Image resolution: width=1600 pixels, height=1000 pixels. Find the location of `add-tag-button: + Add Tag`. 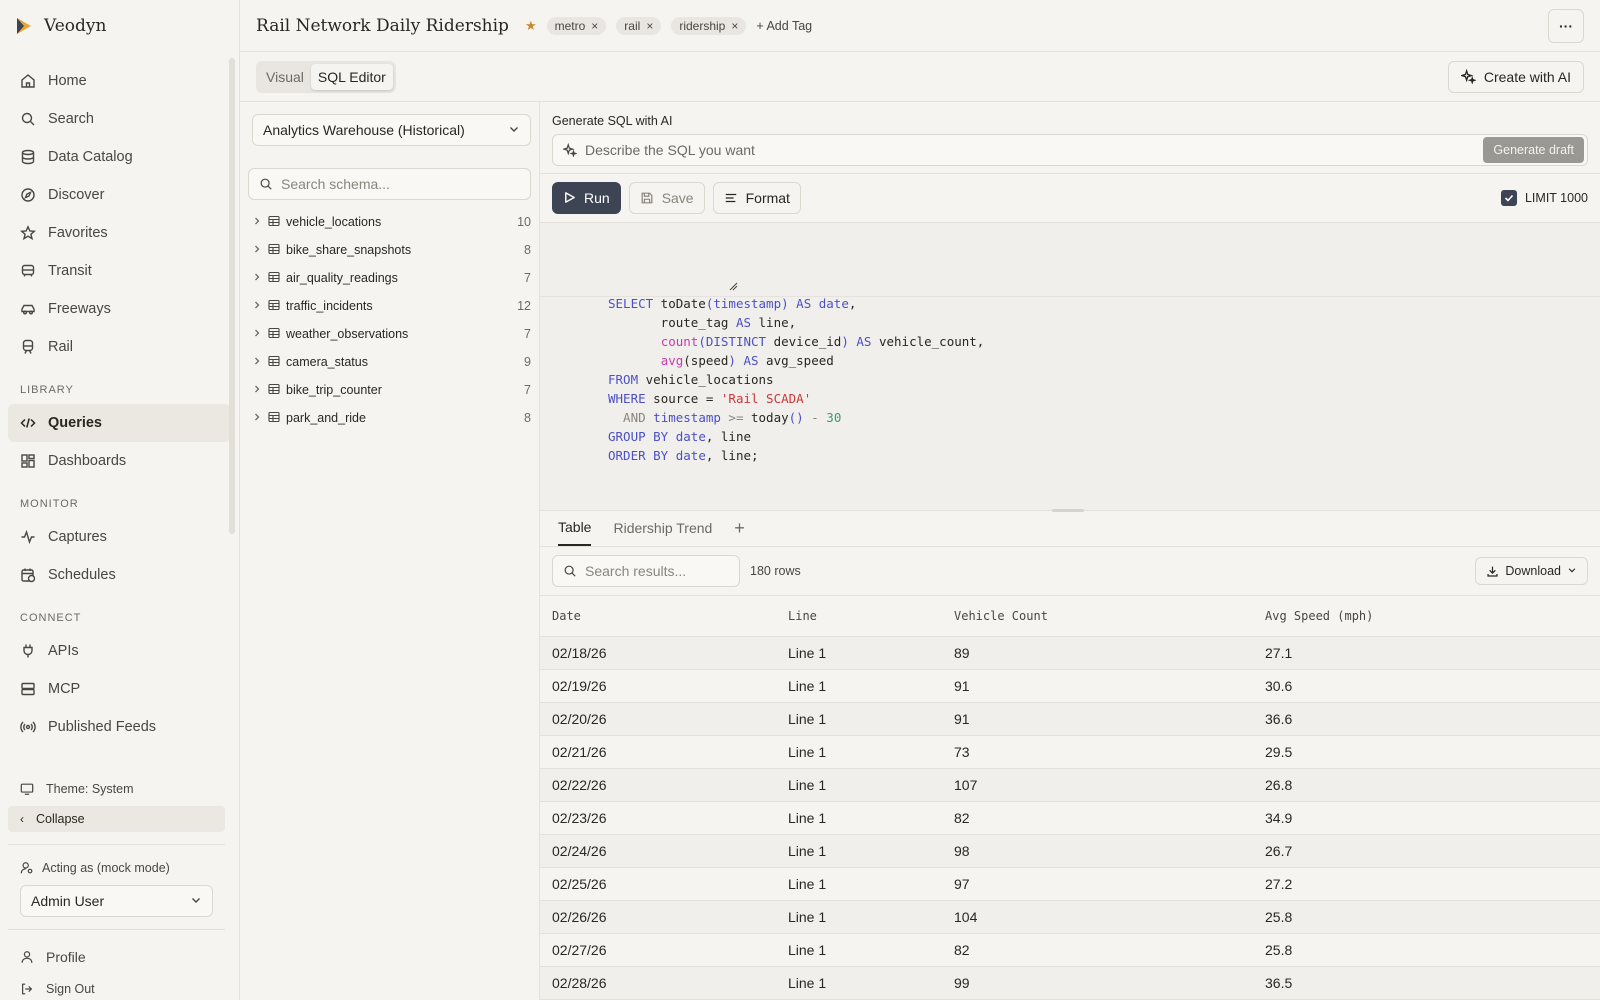

add-tag-button: + Add Tag is located at coordinates (784, 26).